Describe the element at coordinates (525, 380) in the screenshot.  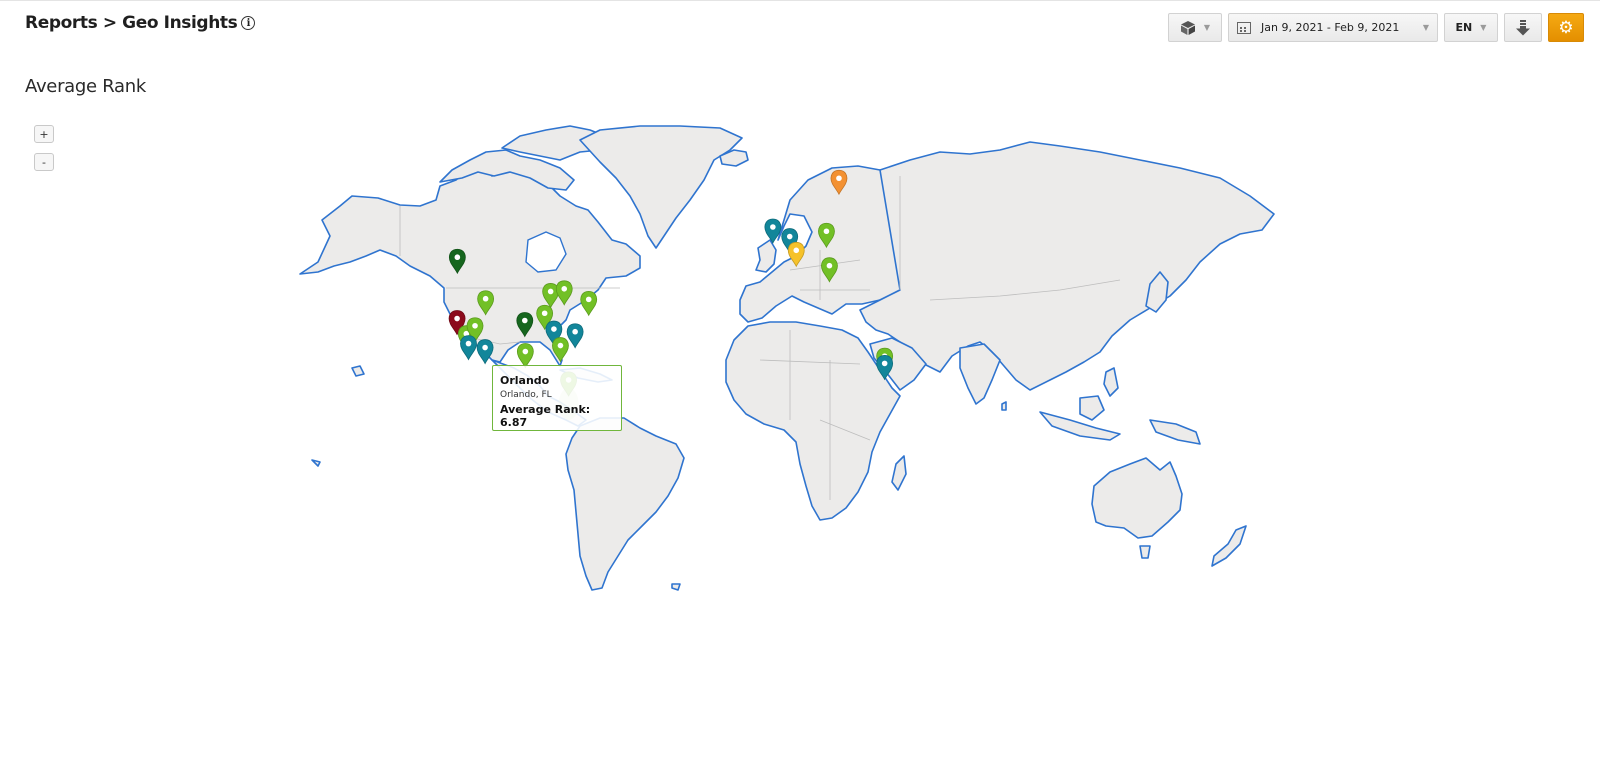
I see `tooltip-title: Orlando` at that location.